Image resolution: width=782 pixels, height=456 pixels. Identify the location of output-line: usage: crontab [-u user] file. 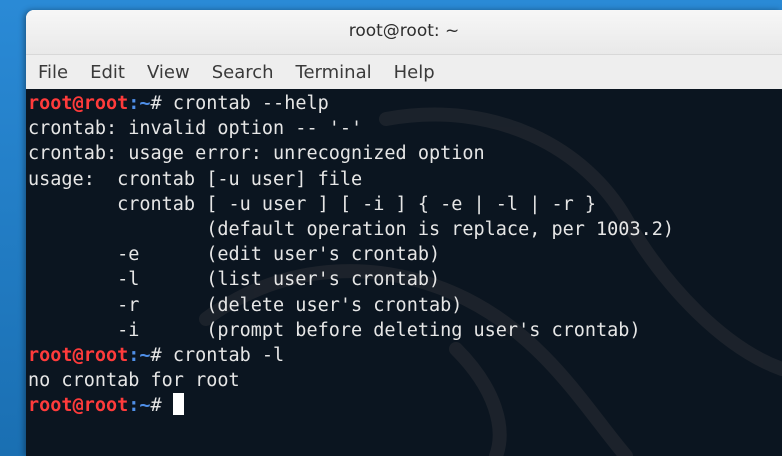
(195, 179).